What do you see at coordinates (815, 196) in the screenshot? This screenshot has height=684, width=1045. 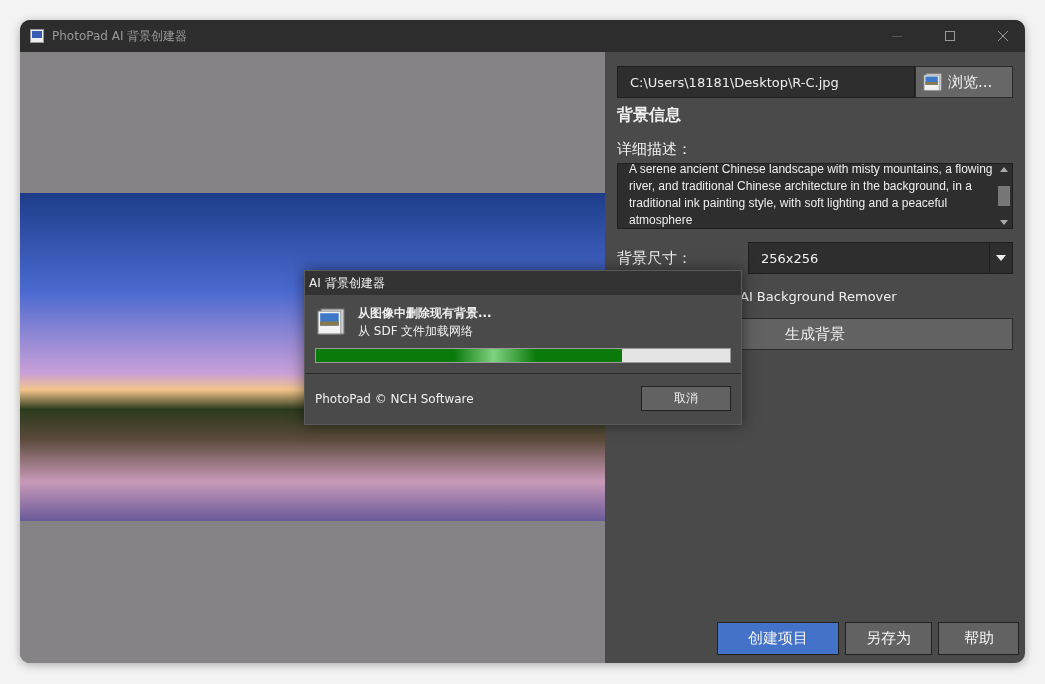 I see `description-field: A serene ancient Chinese landscape with misty mountains, a flowing river, and traditional Chinese architecture in the background, in a traditional ink painting style, with soft lighting and a peaceful atmosphere` at bounding box center [815, 196].